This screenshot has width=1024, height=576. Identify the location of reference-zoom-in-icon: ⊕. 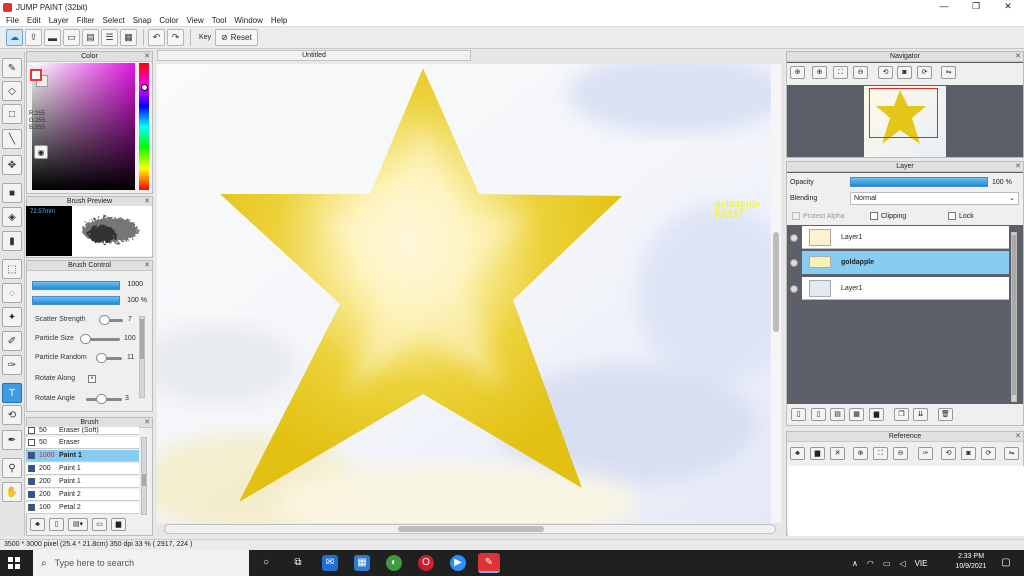
(860, 453).